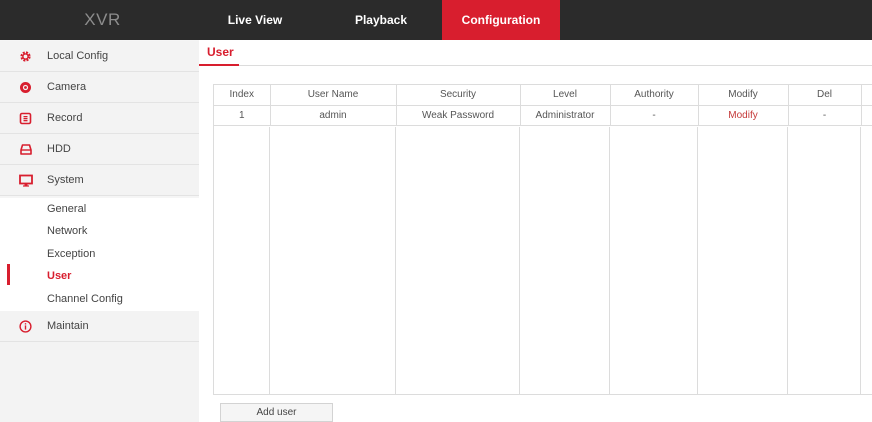  I want to click on monitor-icon, so click(25, 180).